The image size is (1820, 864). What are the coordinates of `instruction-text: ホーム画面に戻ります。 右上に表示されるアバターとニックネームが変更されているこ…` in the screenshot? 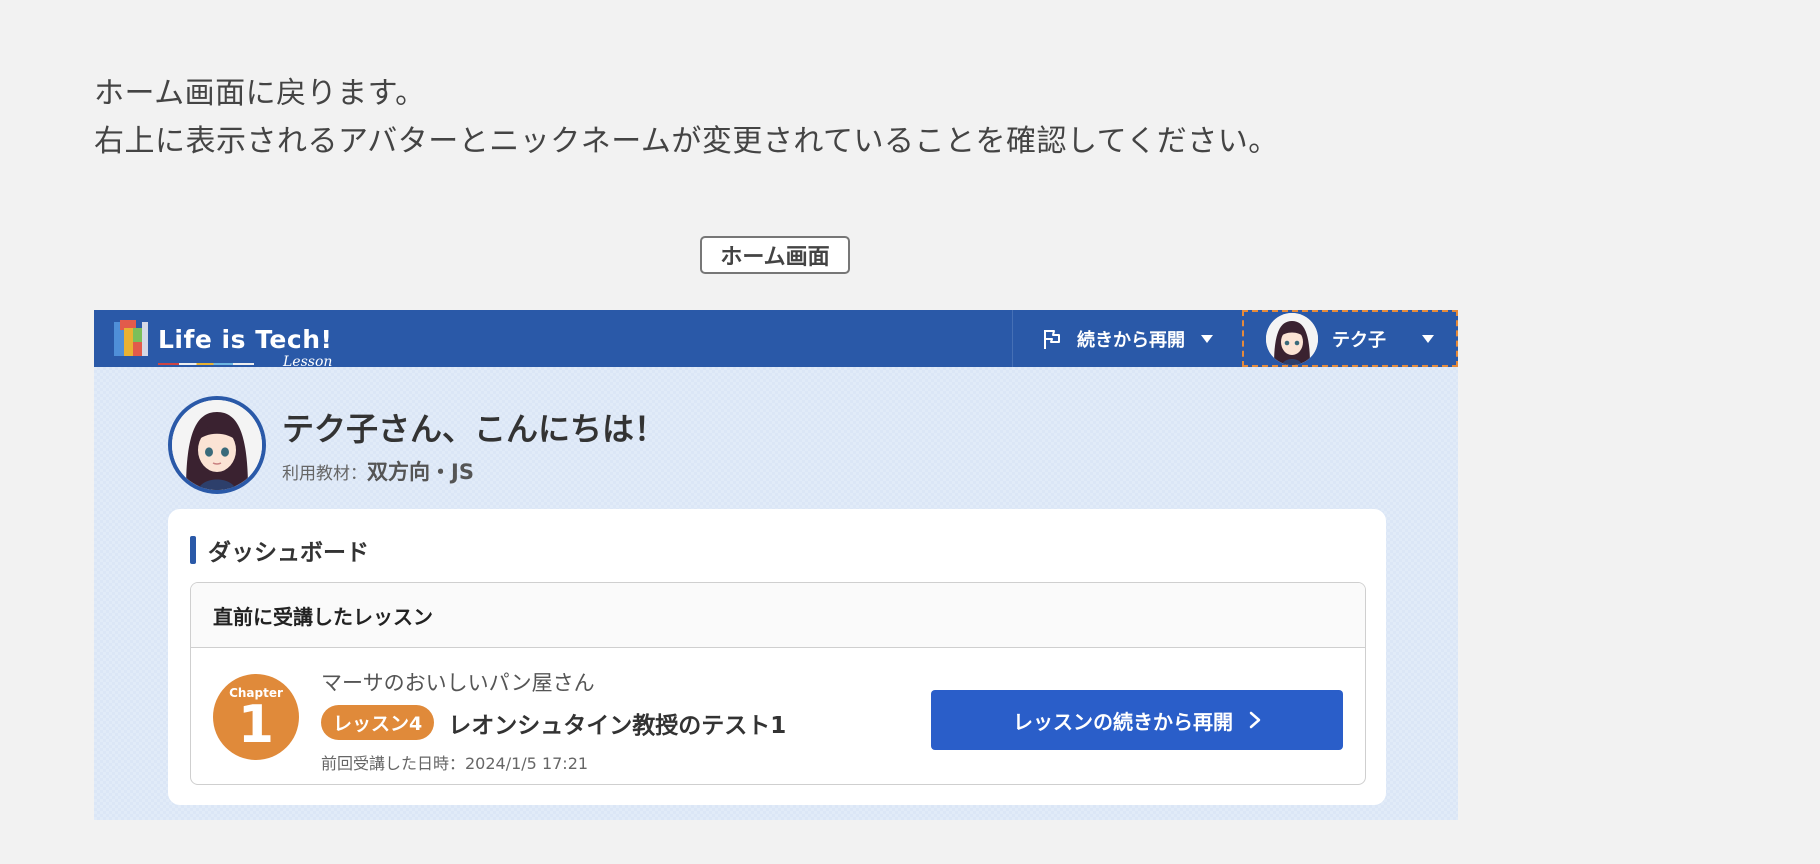 It's located at (686, 118).